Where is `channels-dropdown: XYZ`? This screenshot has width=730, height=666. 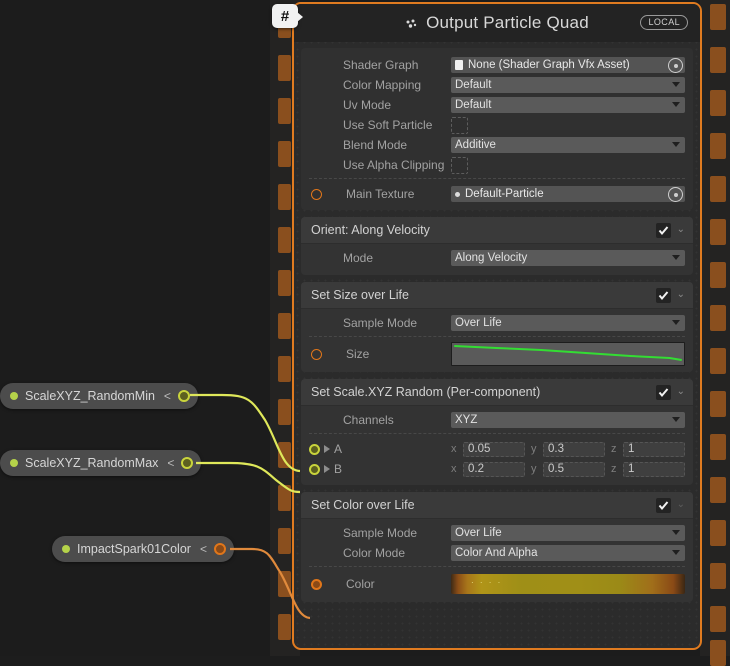
channels-dropdown: XYZ is located at coordinates (568, 420).